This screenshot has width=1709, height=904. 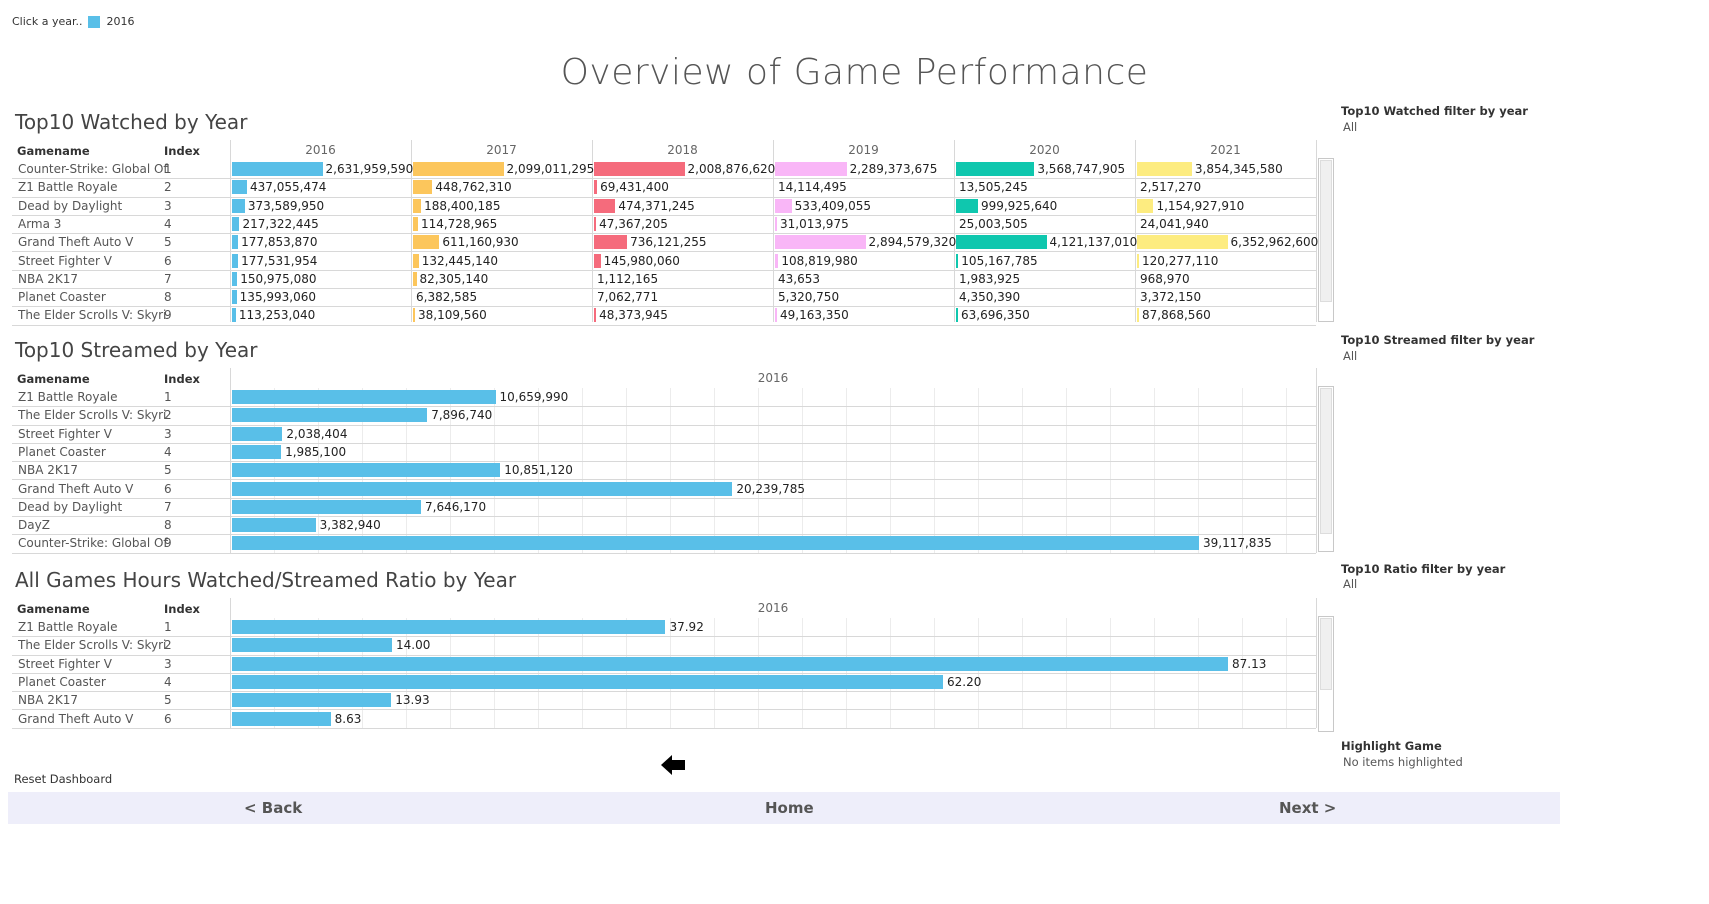 What do you see at coordinates (664, 279) in the screenshot?
I see `table-row: NBA 2K17 7` at bounding box center [664, 279].